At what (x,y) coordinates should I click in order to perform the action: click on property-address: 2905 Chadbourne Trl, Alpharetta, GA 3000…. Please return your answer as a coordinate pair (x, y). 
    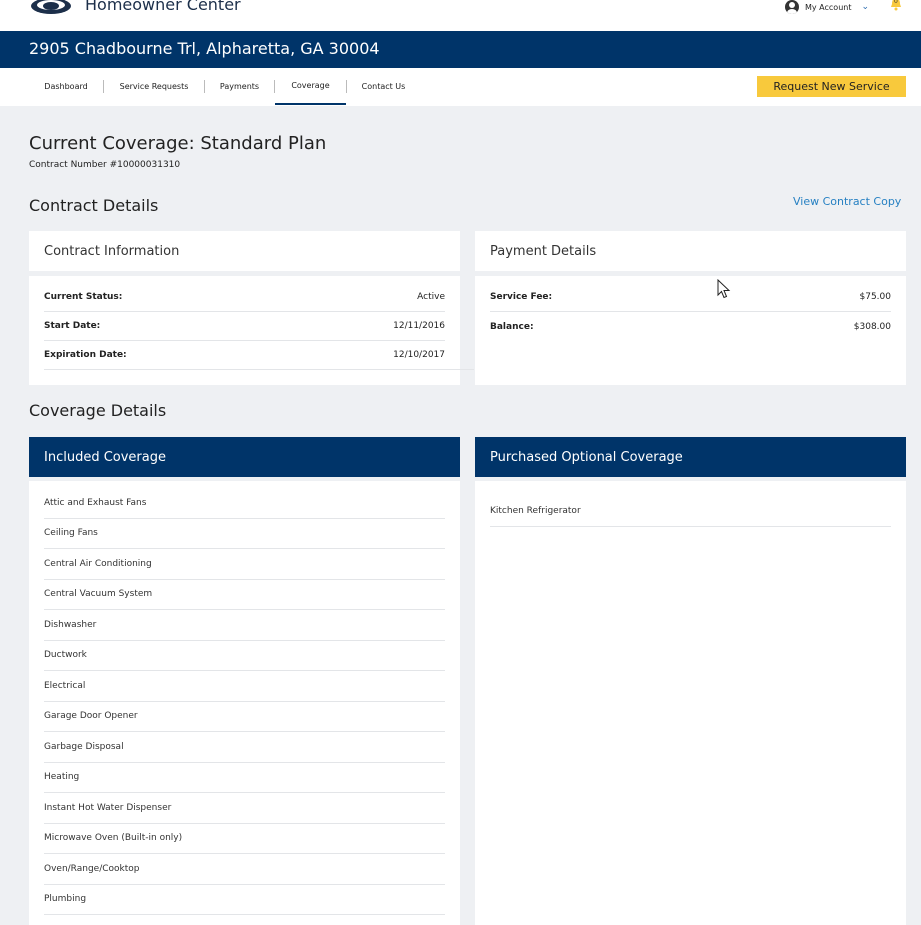
    Looking at the image, I should click on (204, 48).